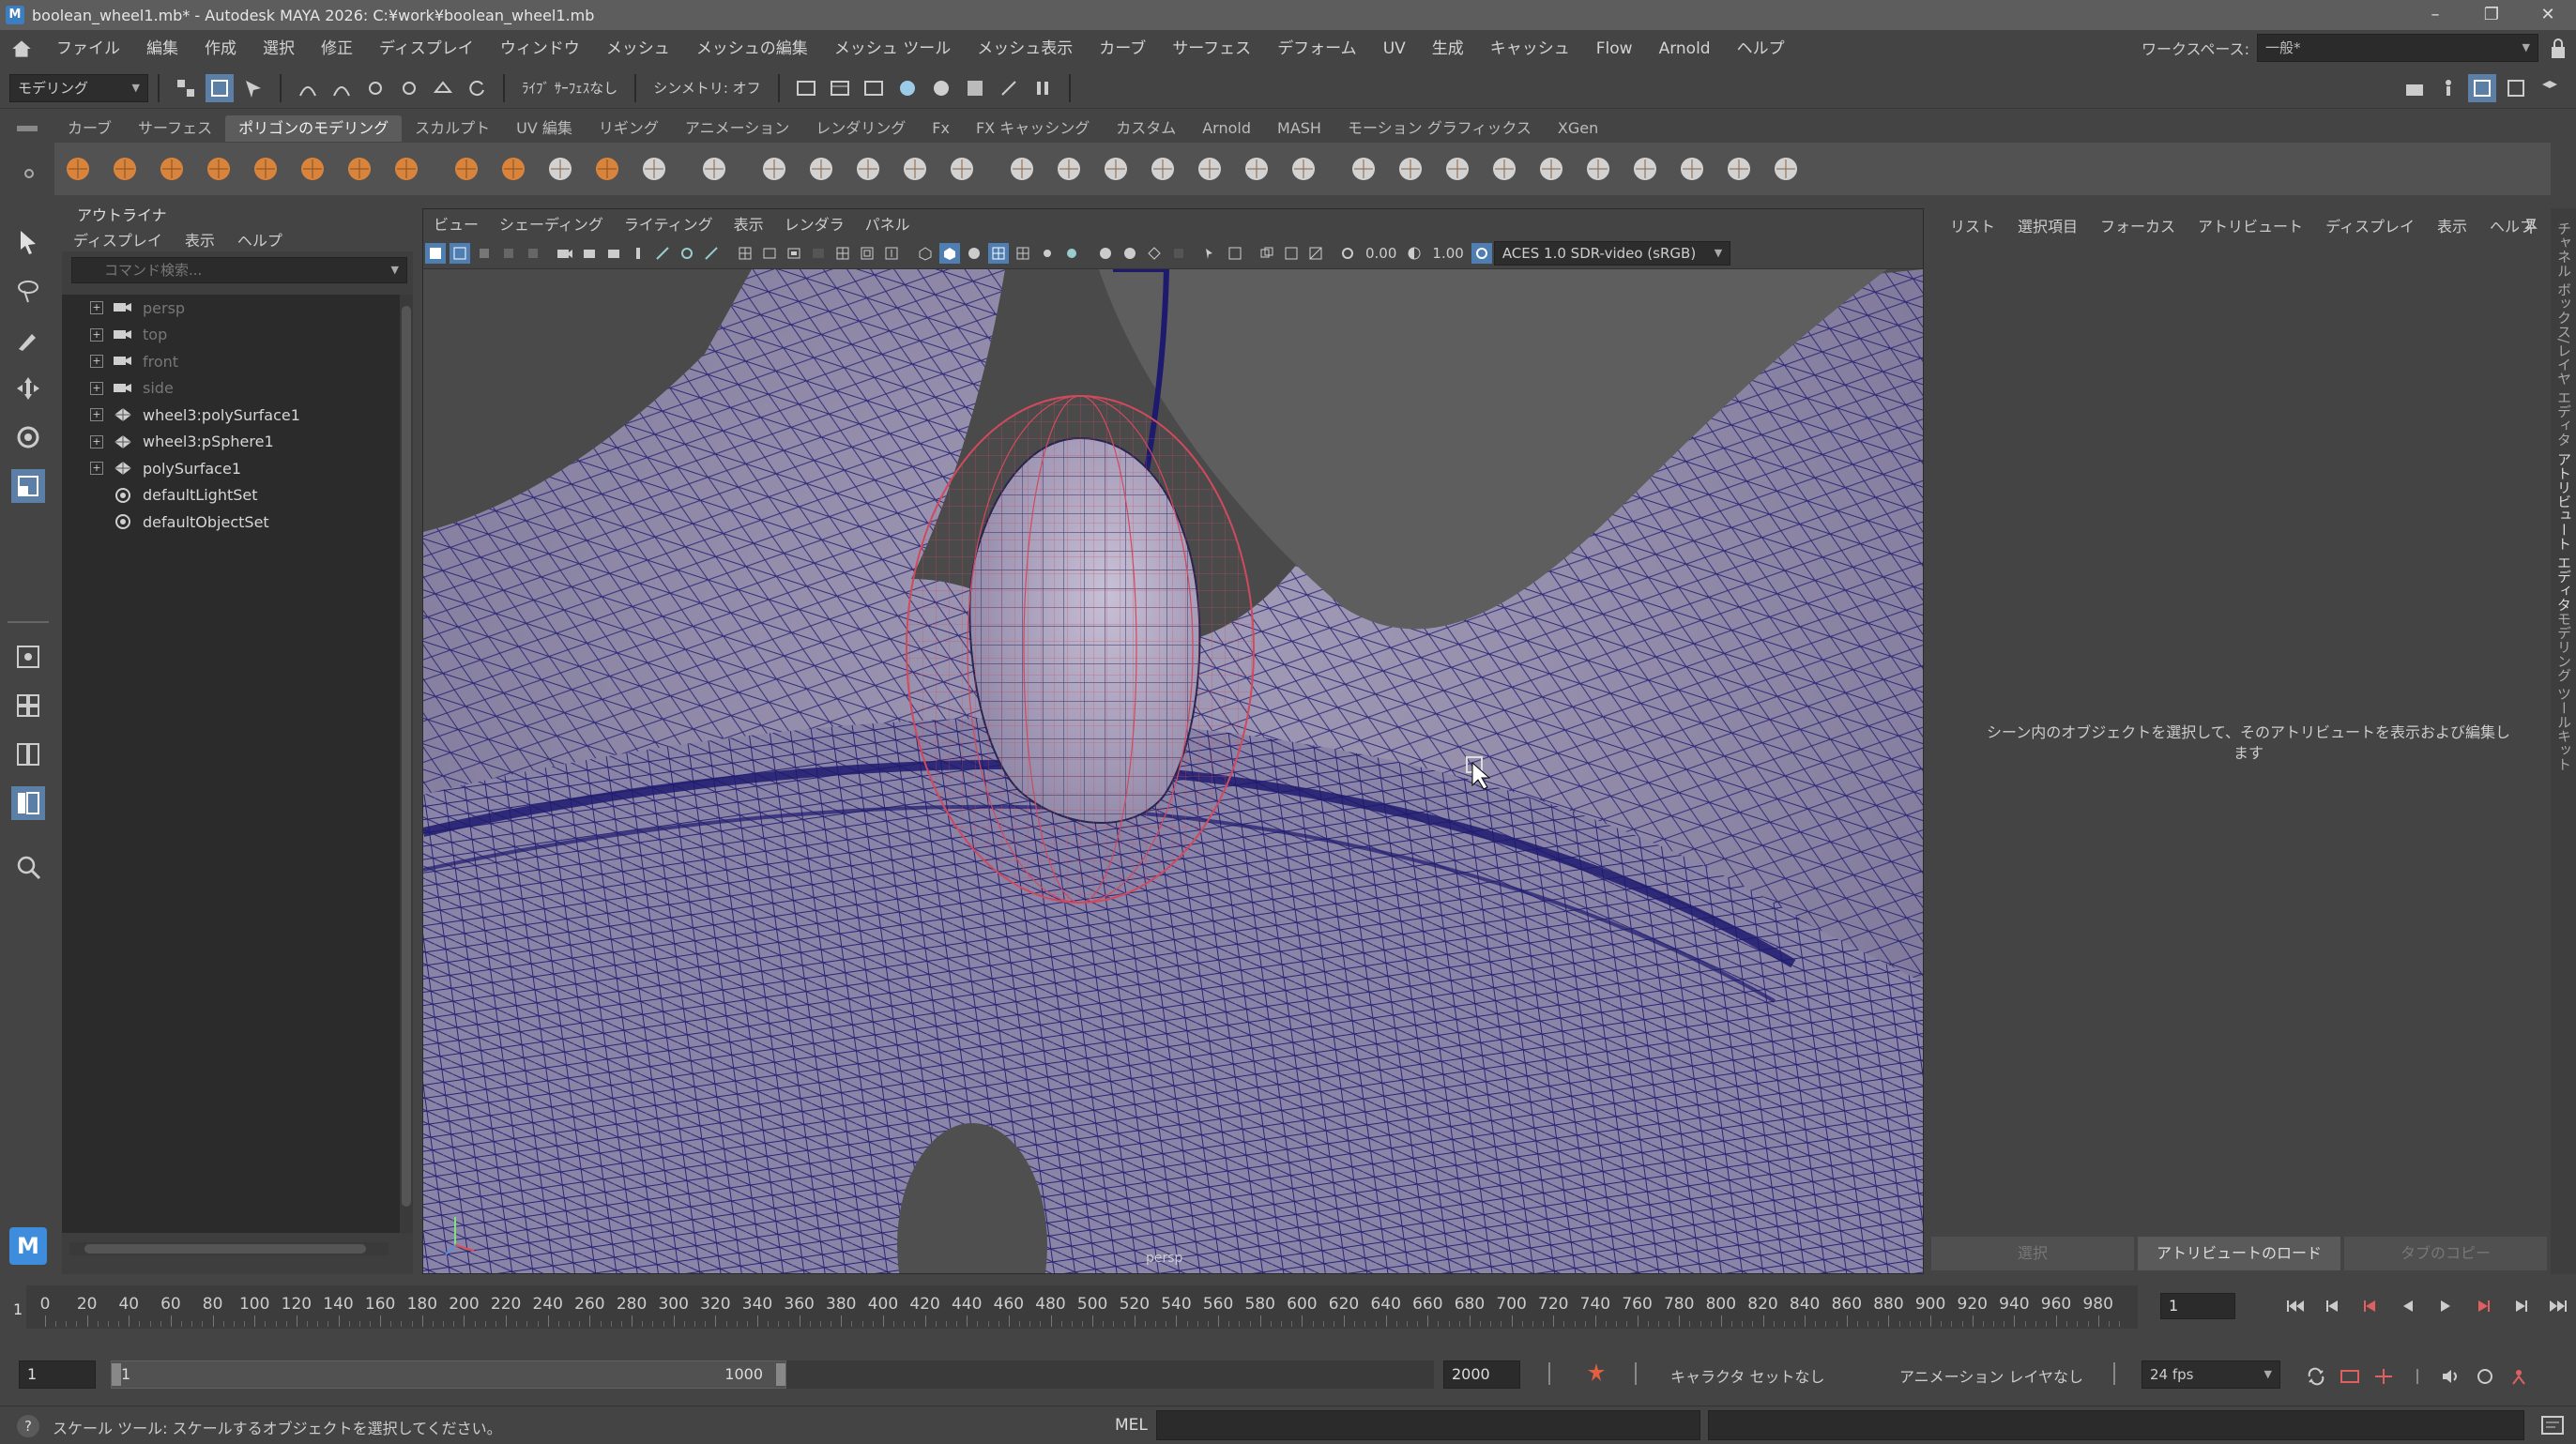 The image size is (2576, 1444). What do you see at coordinates (1972, 225) in the screenshot?
I see `attribute-menu-item: リスト` at bounding box center [1972, 225].